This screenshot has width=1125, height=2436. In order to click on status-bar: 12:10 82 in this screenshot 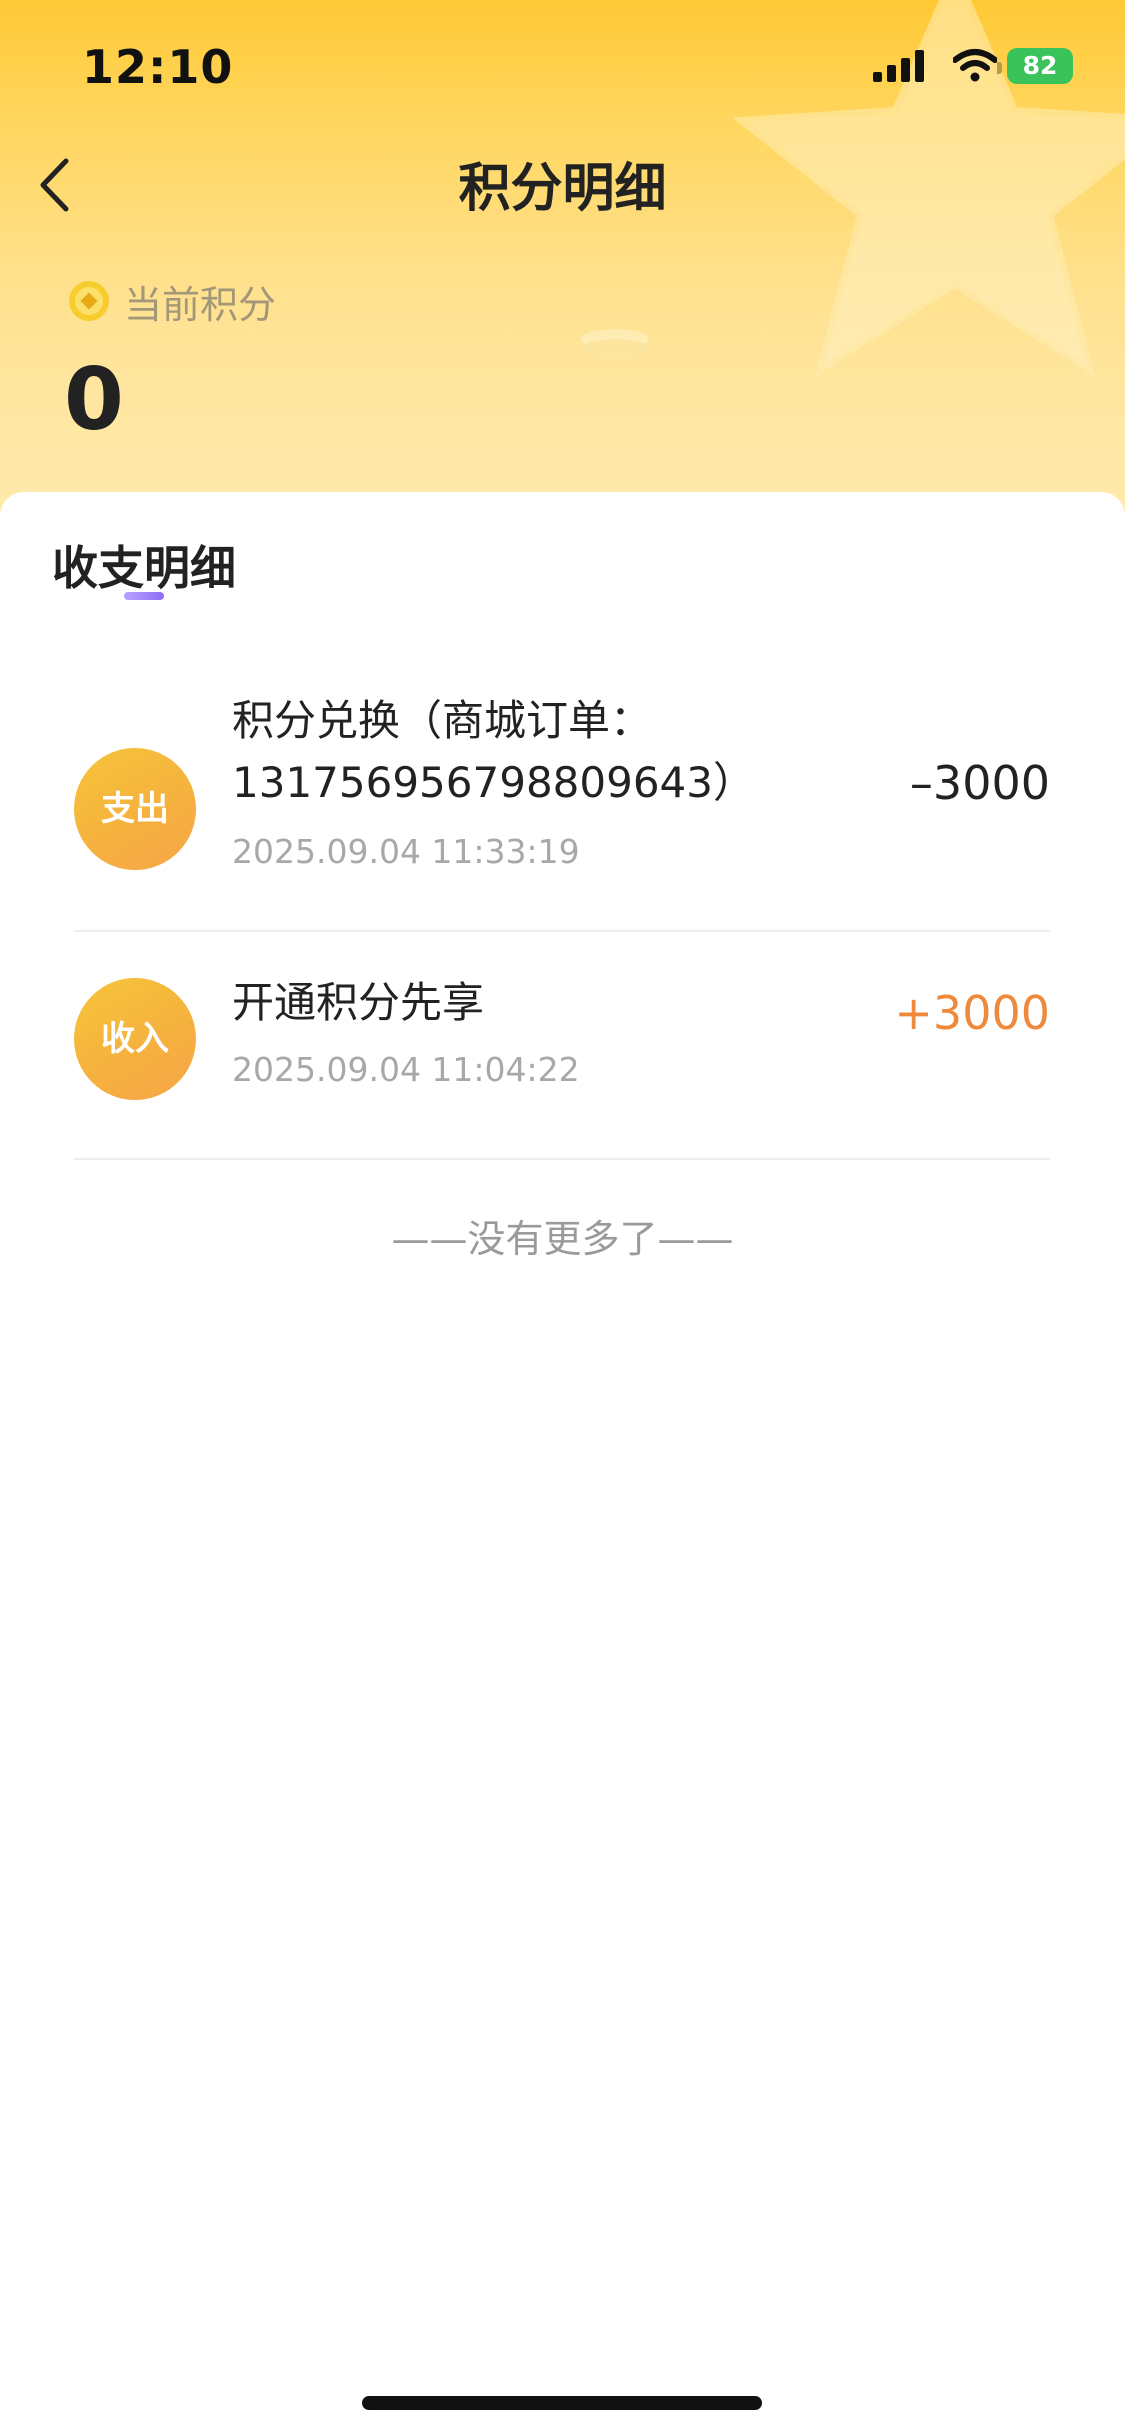, I will do `click(562, 70)`.